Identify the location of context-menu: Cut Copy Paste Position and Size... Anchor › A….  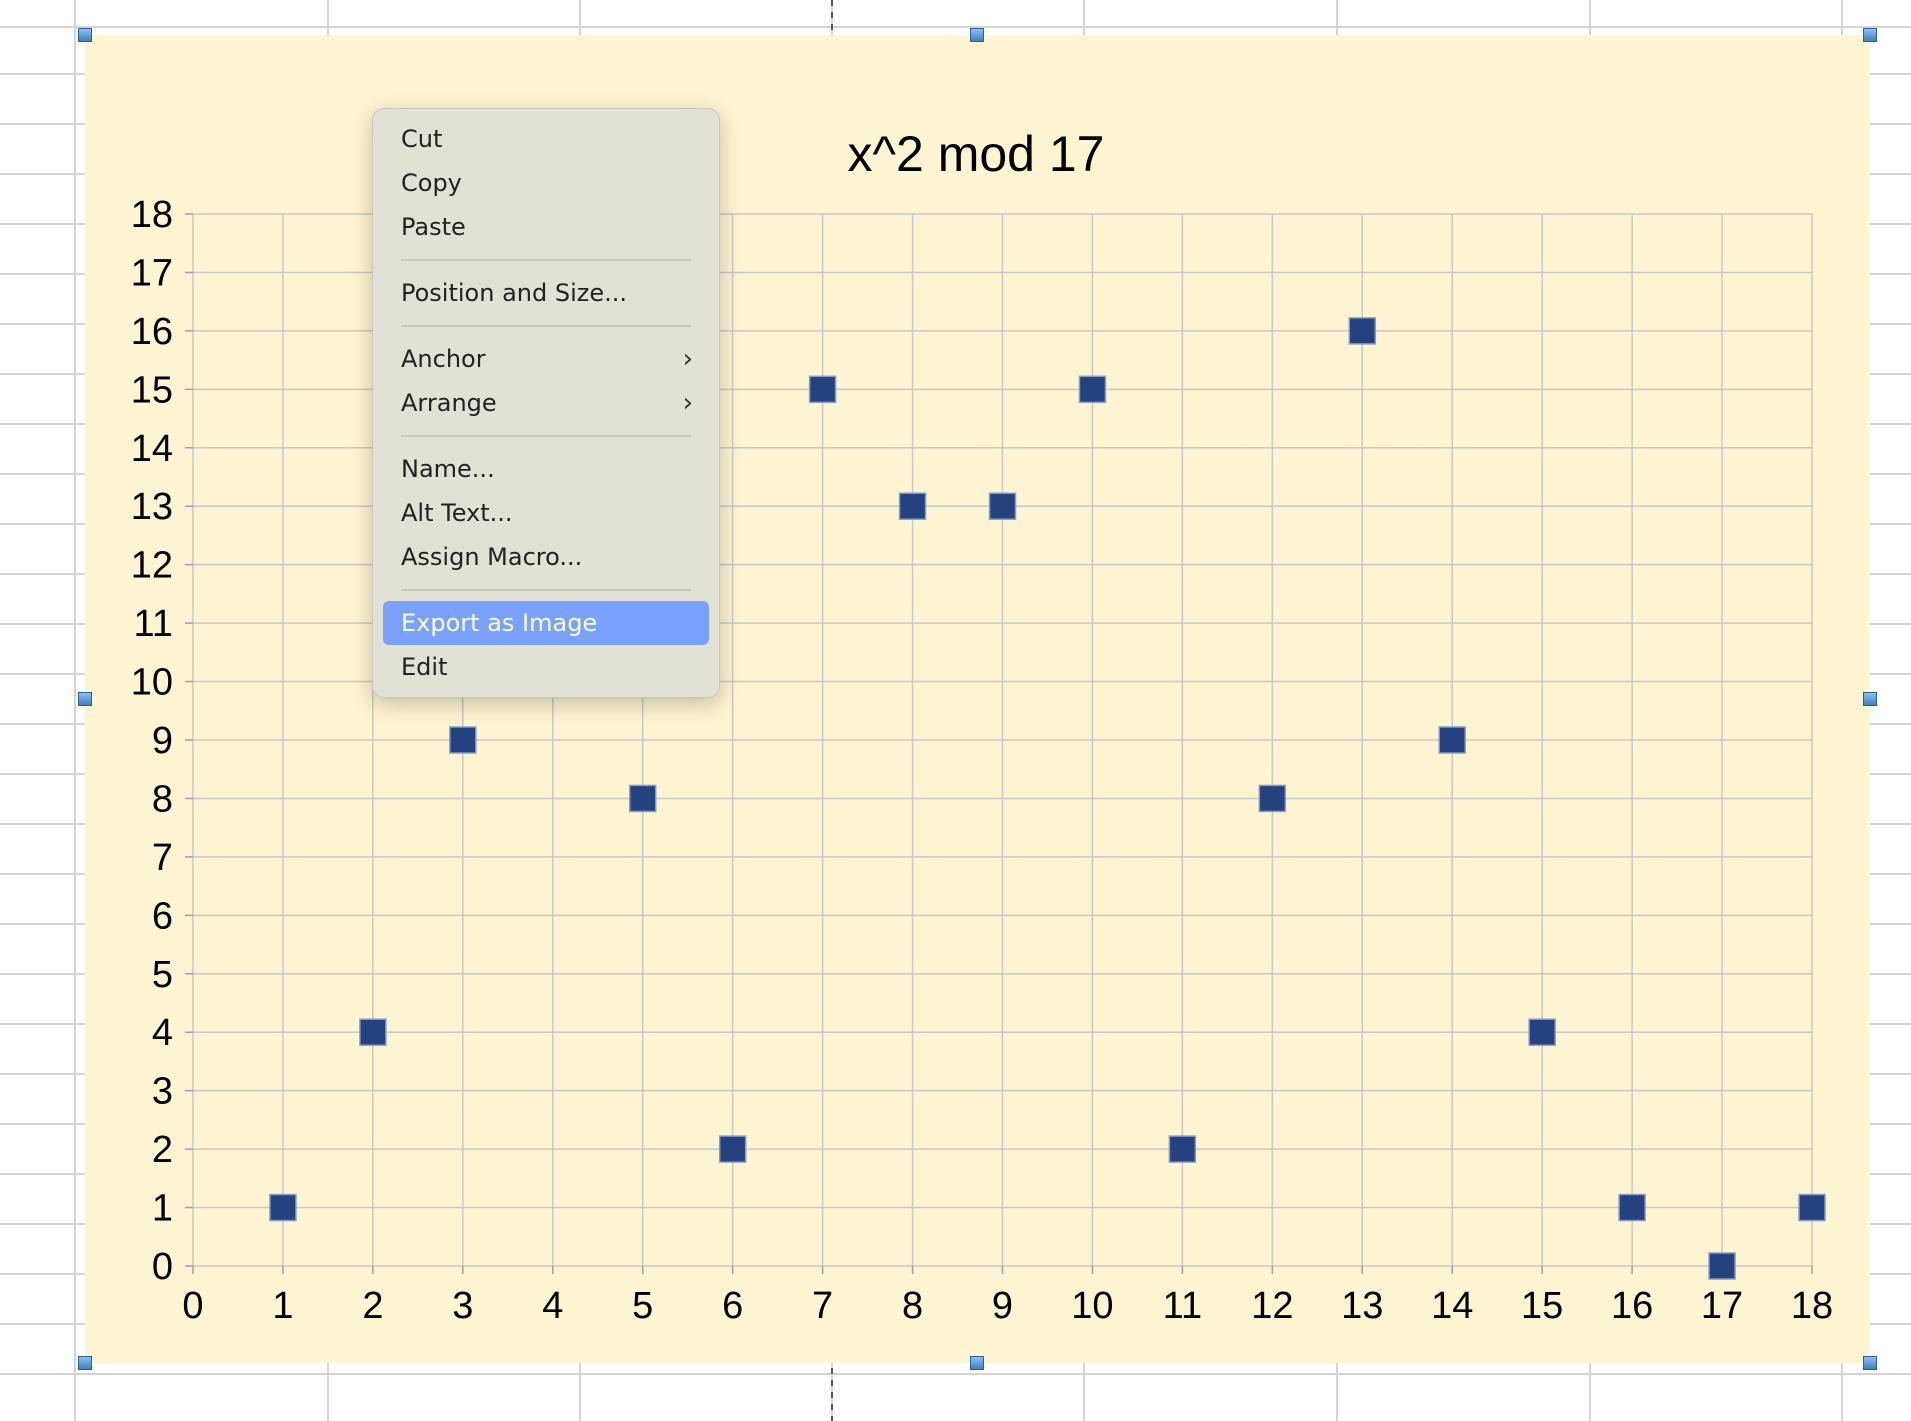
(546, 403).